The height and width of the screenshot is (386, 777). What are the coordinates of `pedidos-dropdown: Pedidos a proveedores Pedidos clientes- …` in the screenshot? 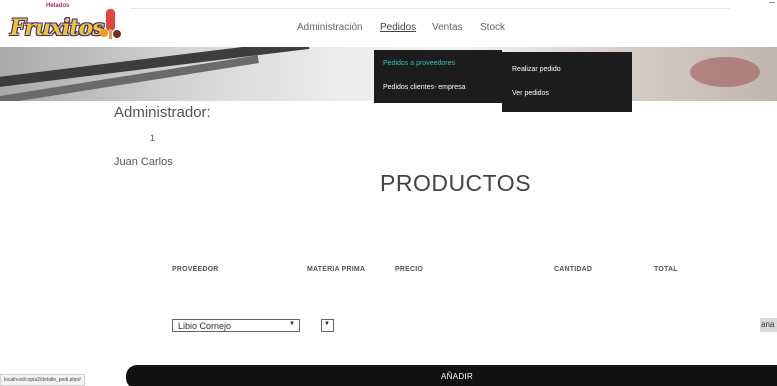 It's located at (438, 76).